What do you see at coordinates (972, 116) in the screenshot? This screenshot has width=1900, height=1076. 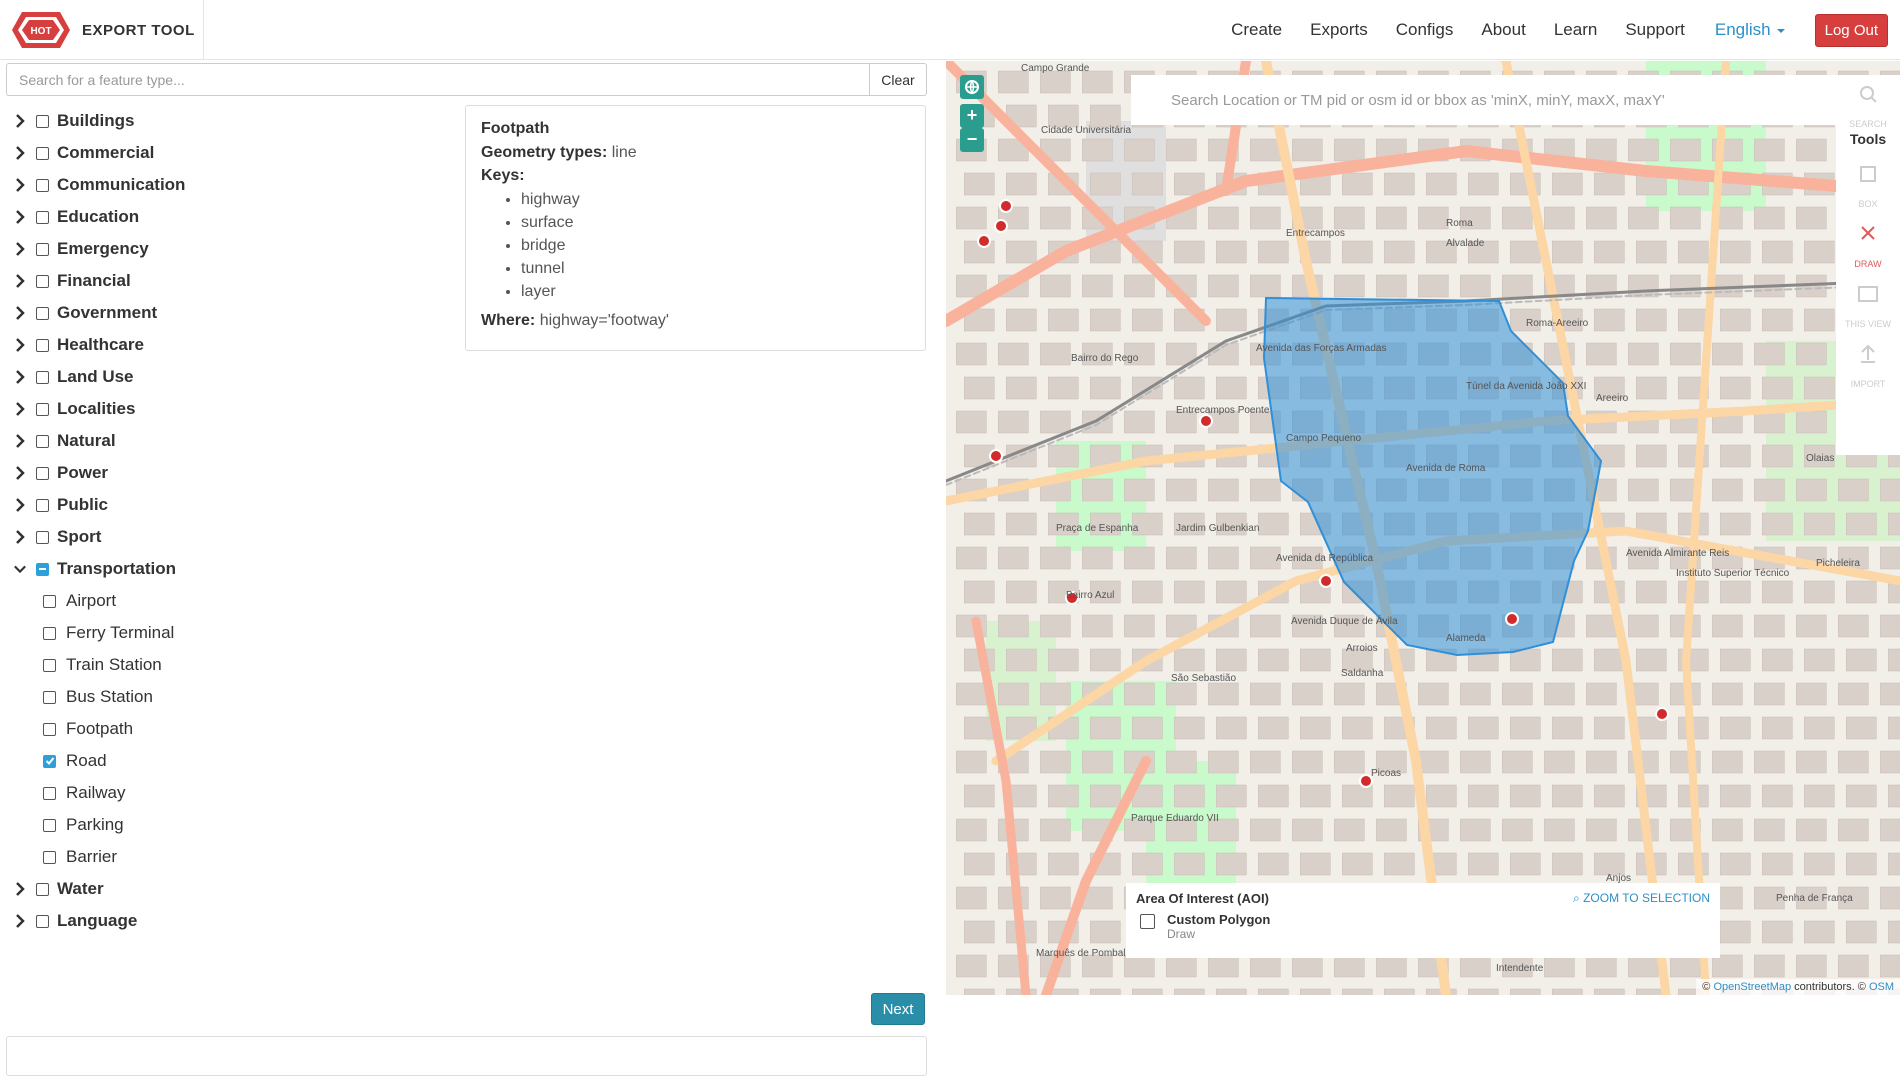 I see `zoom-in-button: +` at bounding box center [972, 116].